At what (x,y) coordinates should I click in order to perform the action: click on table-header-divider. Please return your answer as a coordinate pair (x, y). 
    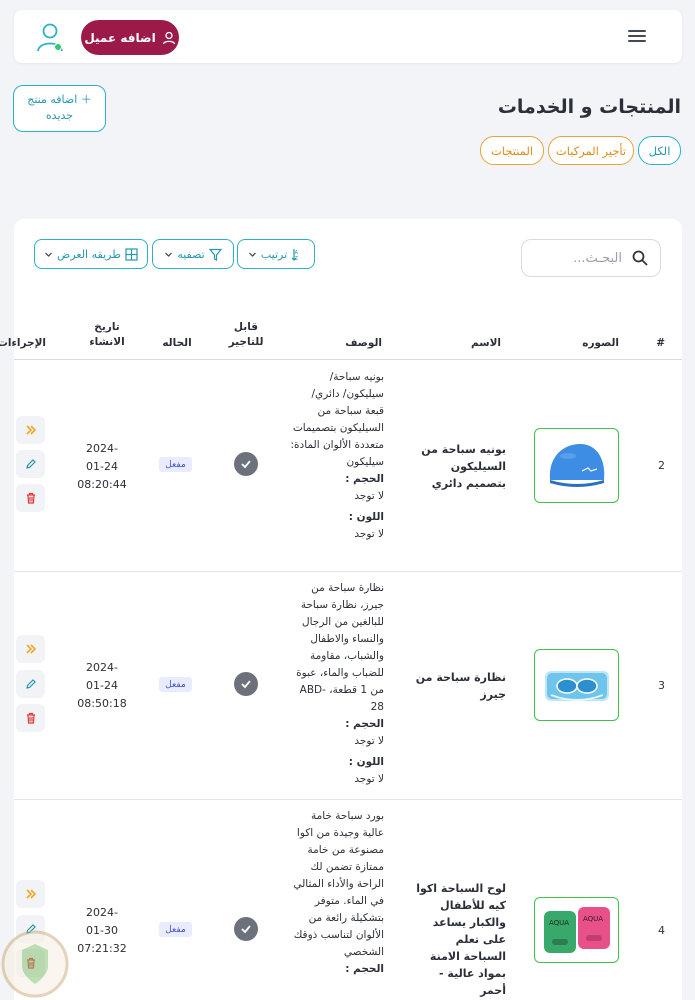
    Looking at the image, I should click on (348, 359).